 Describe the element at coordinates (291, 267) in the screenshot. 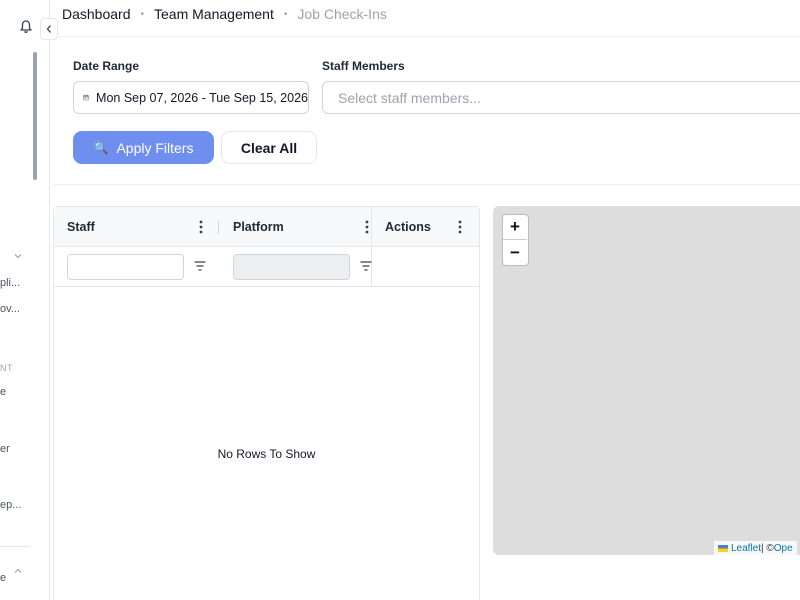

I see `platform-filter-input` at that location.